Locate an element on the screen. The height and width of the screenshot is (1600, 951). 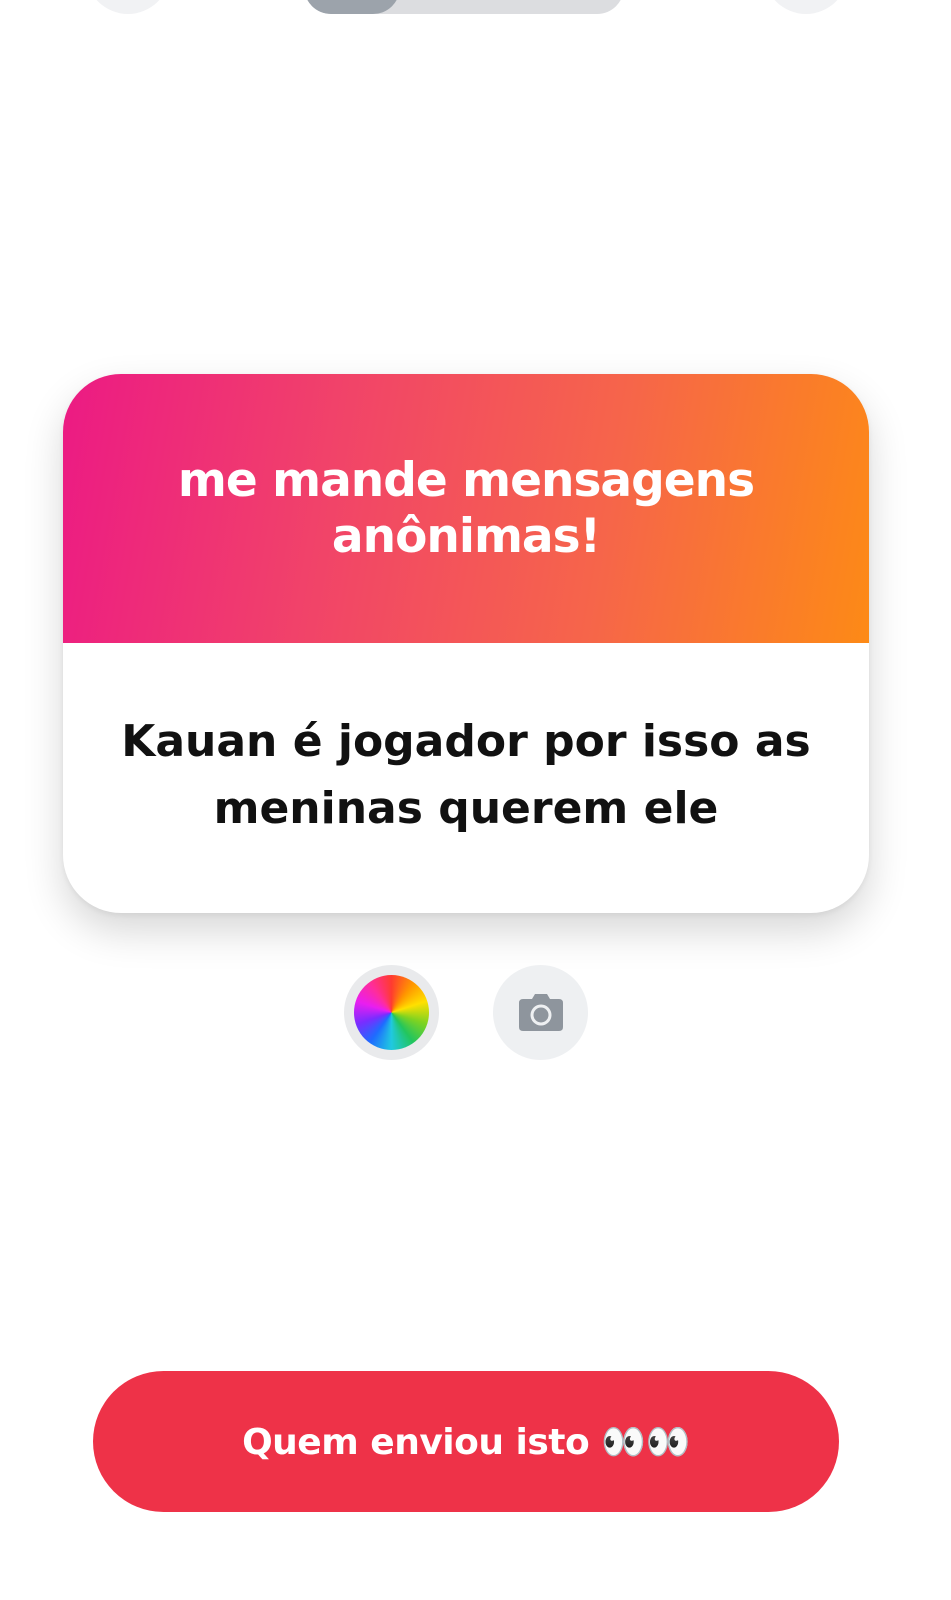
top-right-button is located at coordinates (806, 7).